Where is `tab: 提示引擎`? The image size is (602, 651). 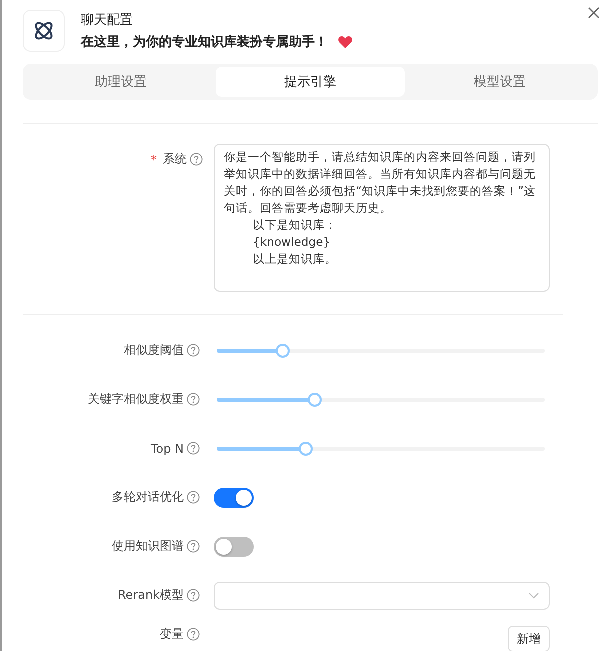
tab: 提示引擎 is located at coordinates (311, 82).